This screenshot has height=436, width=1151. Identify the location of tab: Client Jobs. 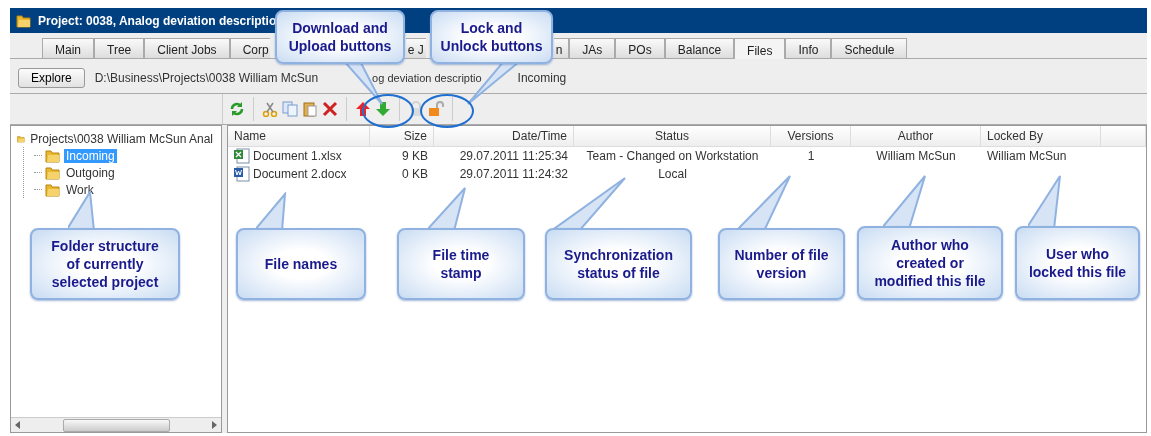
(187, 48).